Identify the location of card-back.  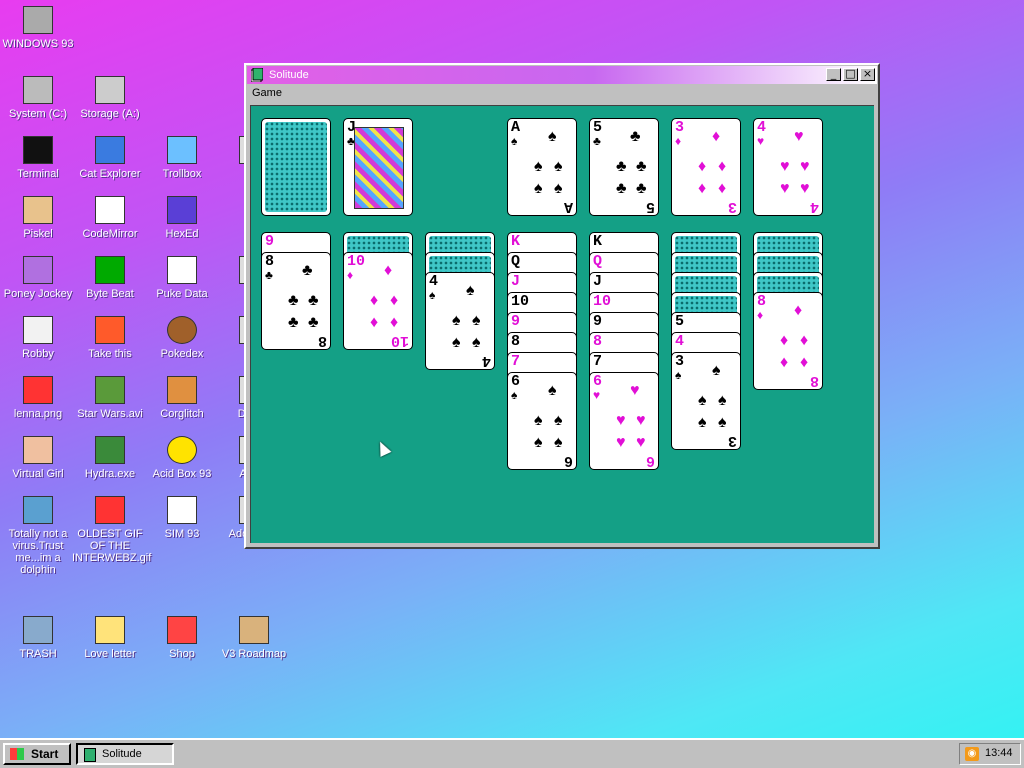
(296, 167).